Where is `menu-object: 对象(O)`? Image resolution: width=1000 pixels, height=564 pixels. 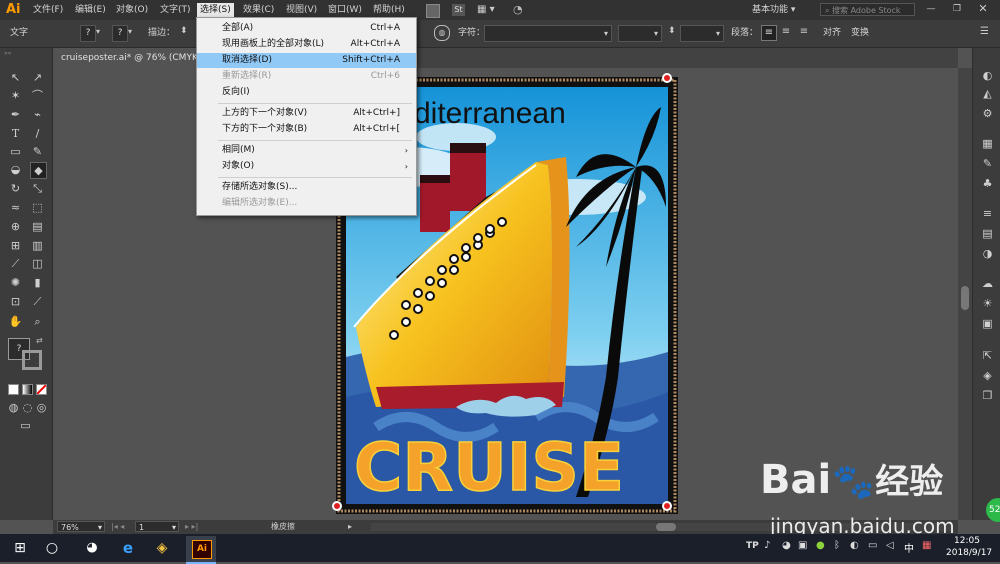 menu-object: 对象(O) is located at coordinates (132, 10).